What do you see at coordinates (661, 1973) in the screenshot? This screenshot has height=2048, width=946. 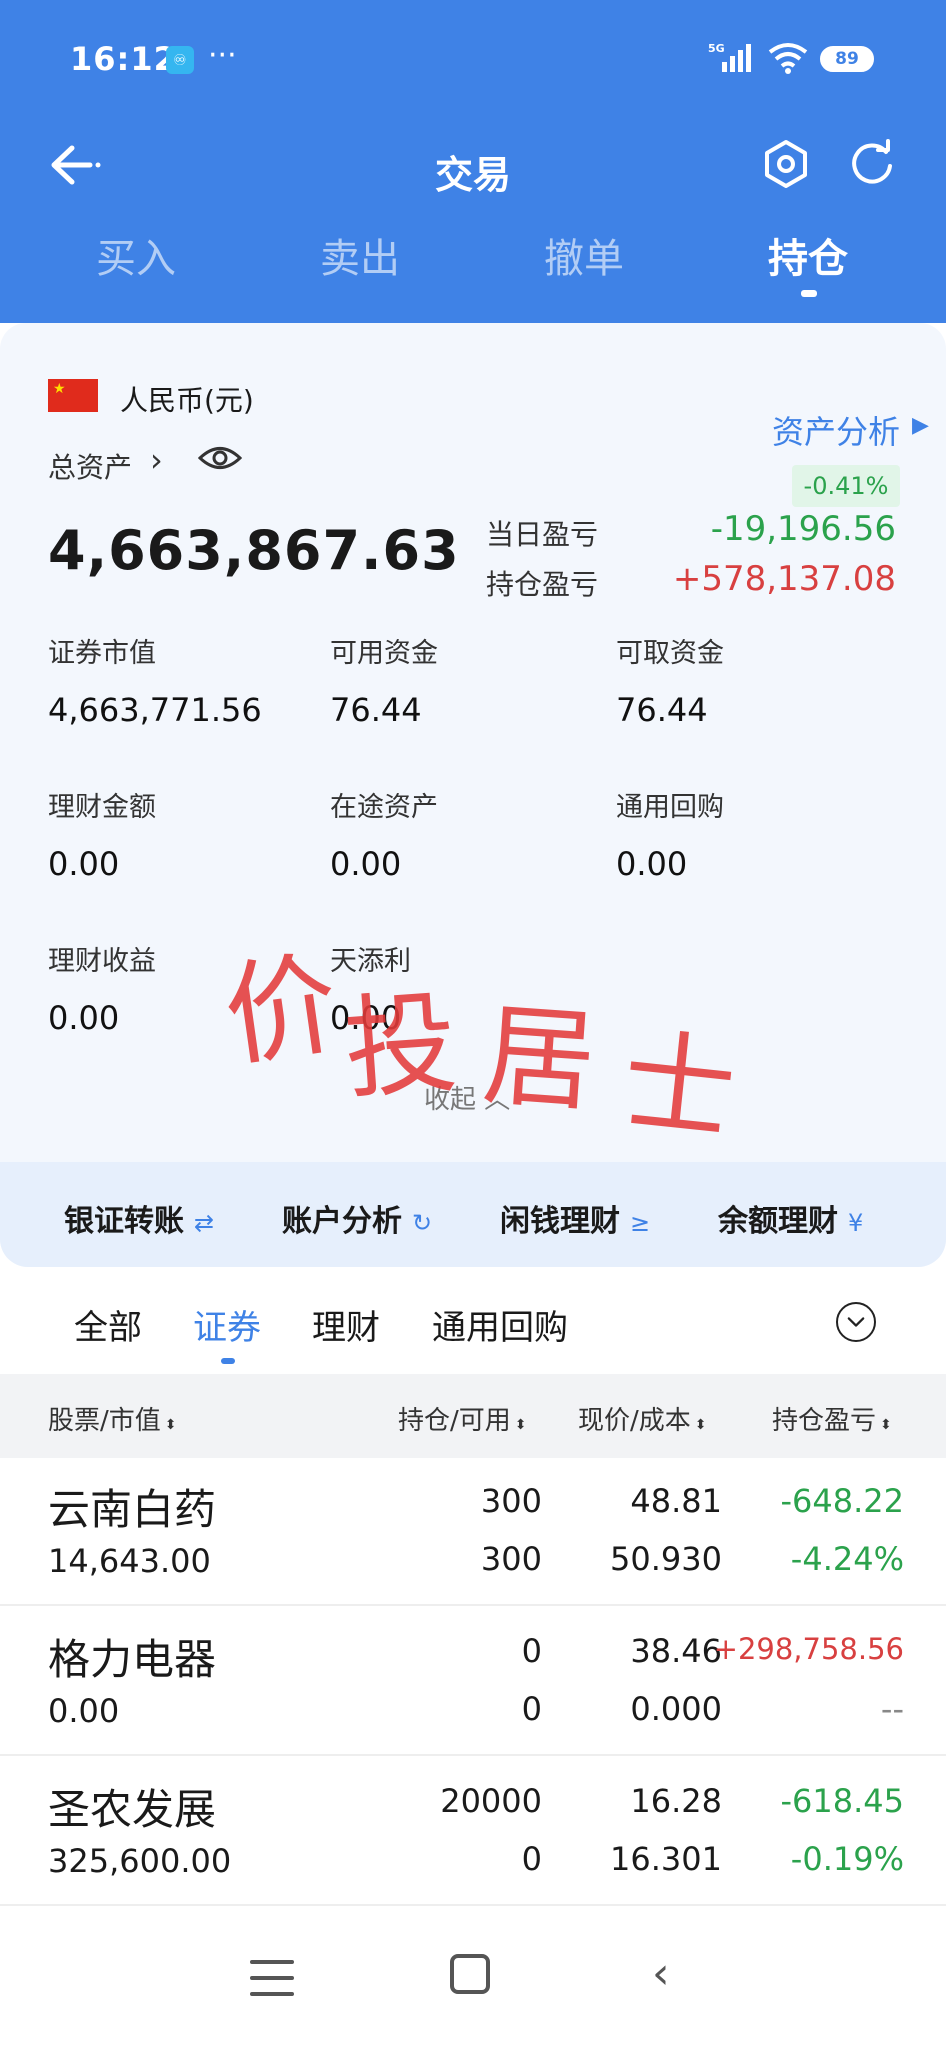 I see `back-icon: ‹` at bounding box center [661, 1973].